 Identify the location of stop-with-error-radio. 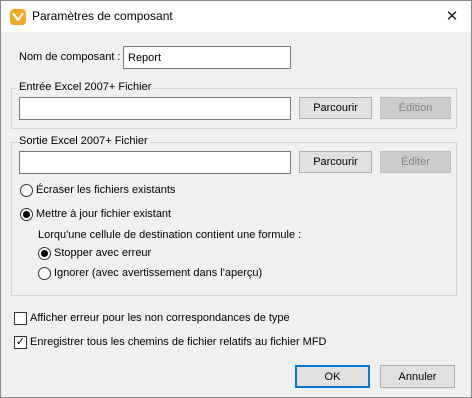
(44, 253).